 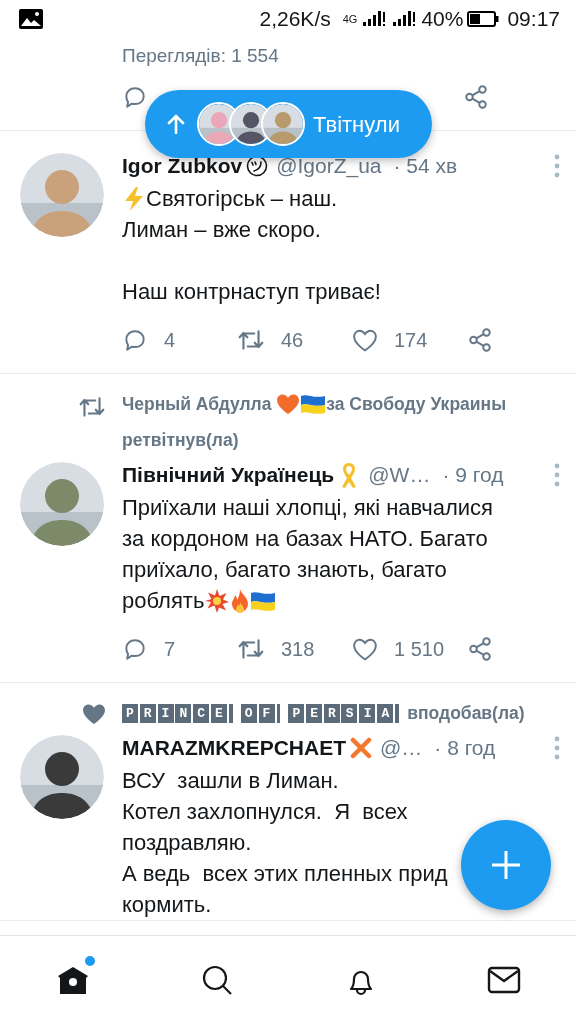 What do you see at coordinates (31, 19) in the screenshot?
I see `image-icon` at bounding box center [31, 19].